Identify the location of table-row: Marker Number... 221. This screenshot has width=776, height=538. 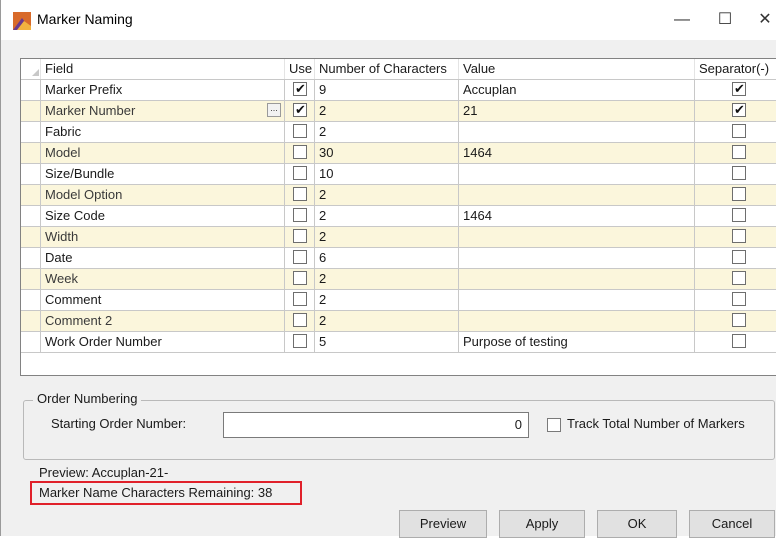
(398, 111).